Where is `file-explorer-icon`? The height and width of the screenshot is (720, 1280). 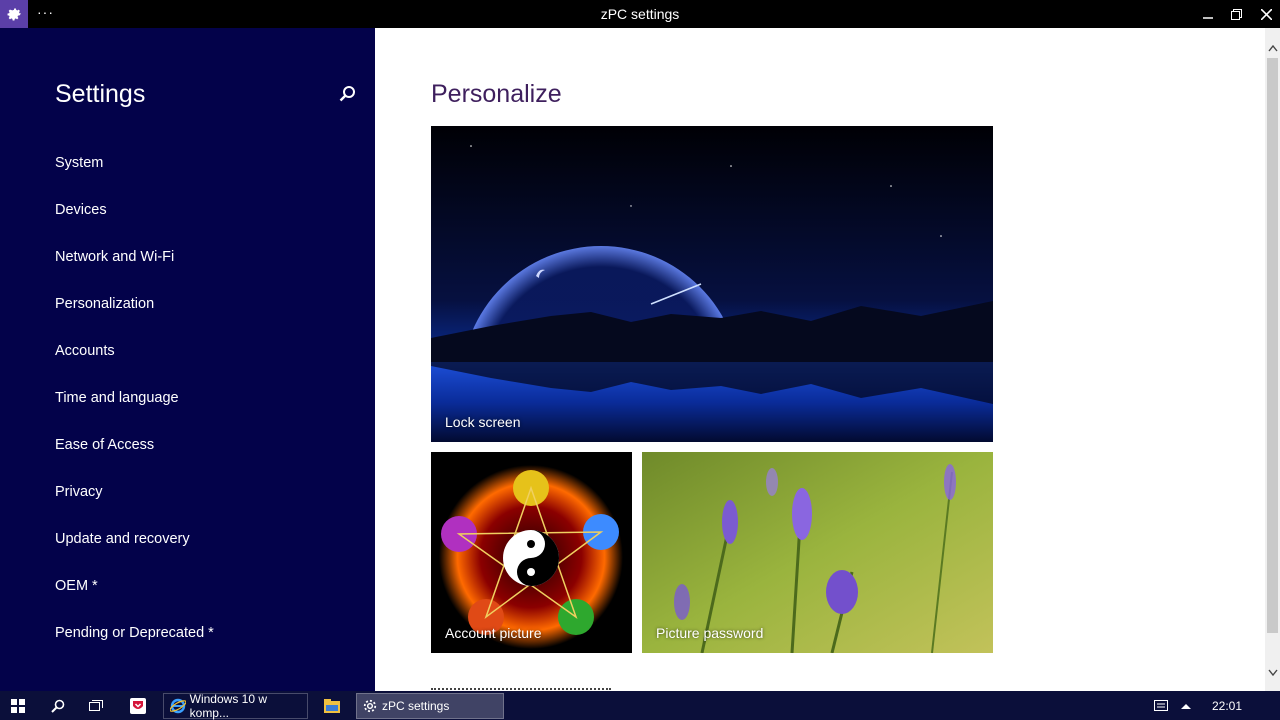
file-explorer-icon is located at coordinates (332, 705).